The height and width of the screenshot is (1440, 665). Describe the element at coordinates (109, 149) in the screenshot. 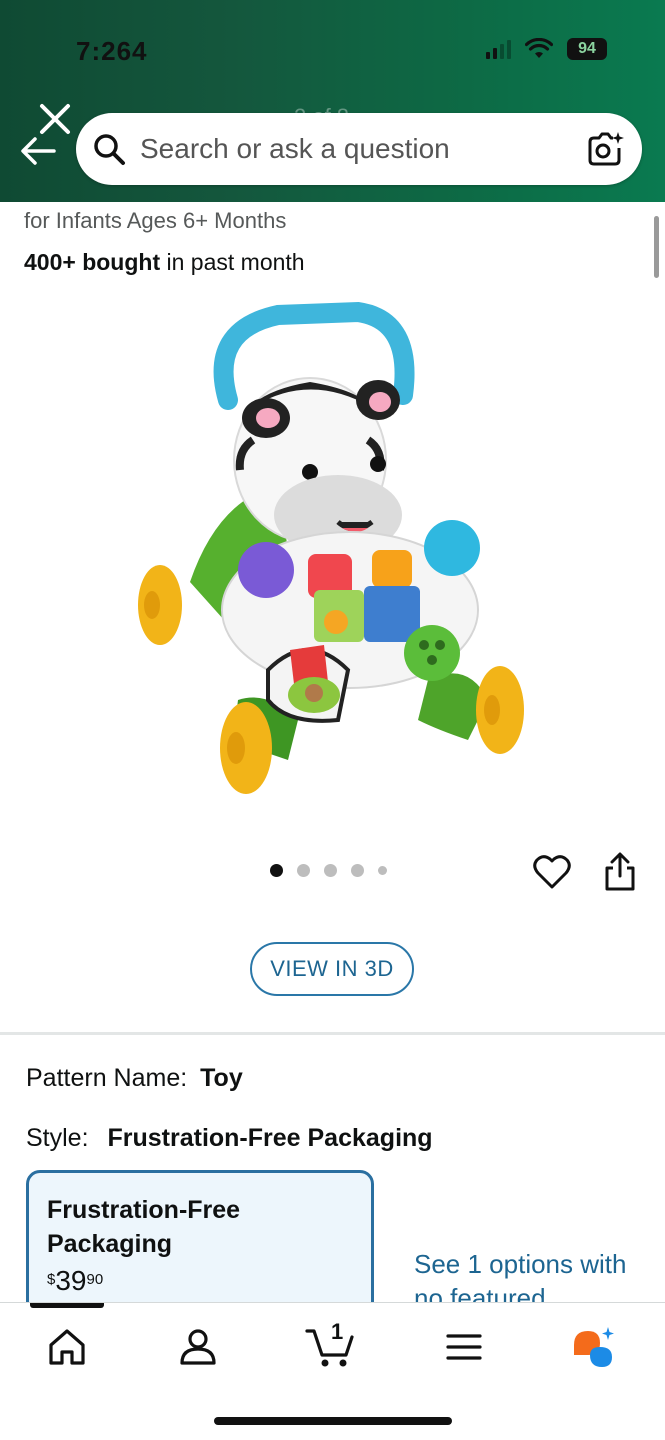

I see `search-icon` at that location.